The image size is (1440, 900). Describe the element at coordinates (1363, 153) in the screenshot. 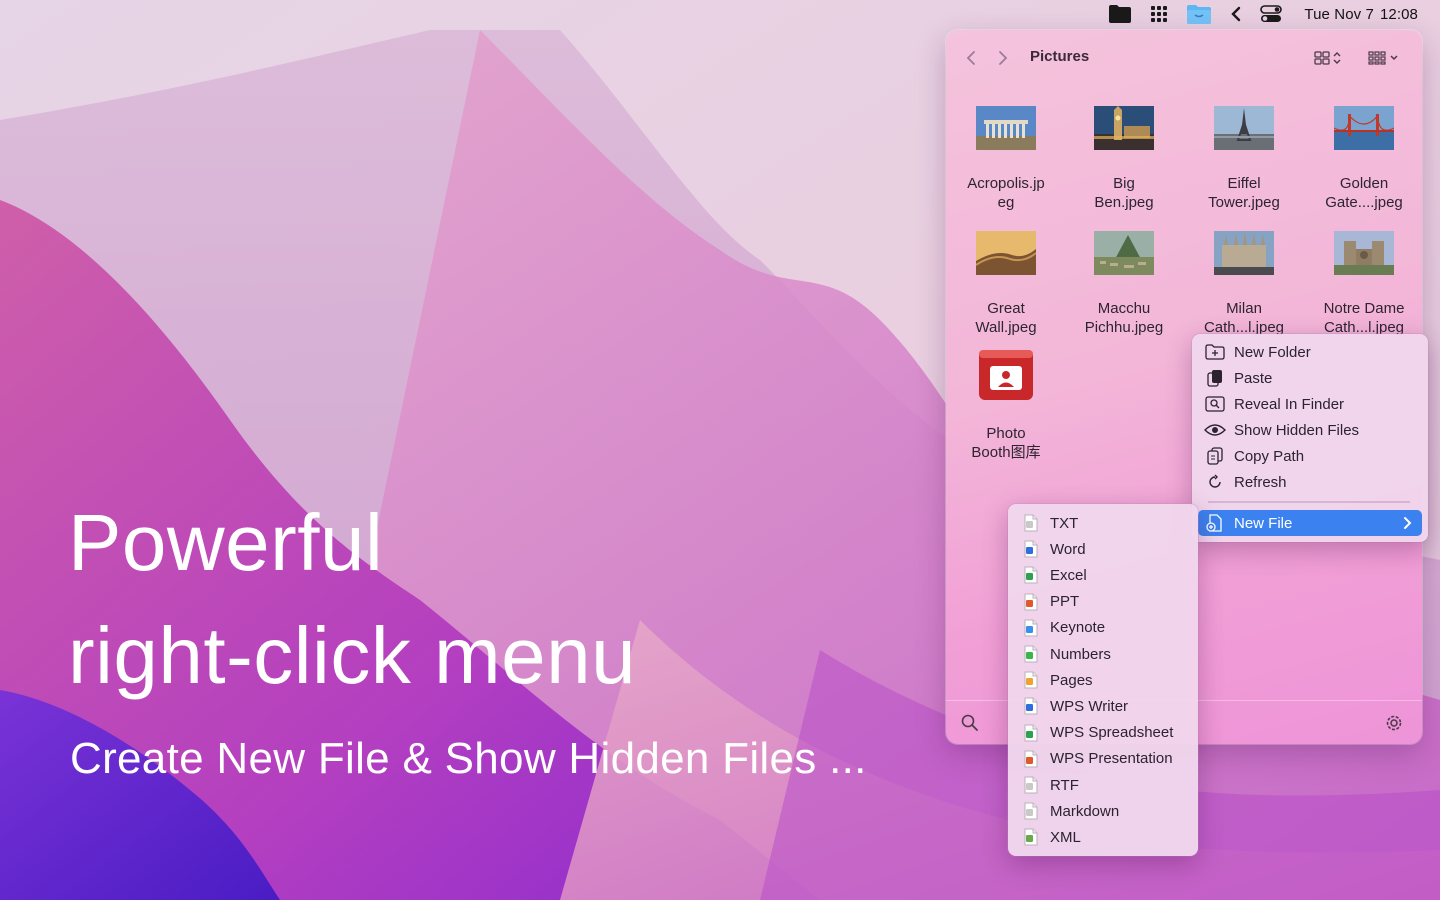

I see `file-item: Golden Gate....jpeg` at that location.